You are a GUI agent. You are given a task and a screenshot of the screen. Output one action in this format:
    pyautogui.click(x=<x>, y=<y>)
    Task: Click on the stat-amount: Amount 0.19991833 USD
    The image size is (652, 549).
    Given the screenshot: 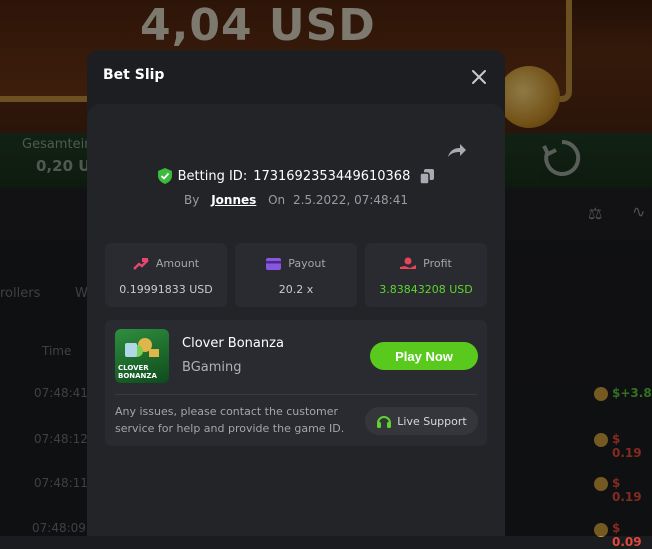 What is the action you would take?
    pyautogui.click(x=166, y=275)
    